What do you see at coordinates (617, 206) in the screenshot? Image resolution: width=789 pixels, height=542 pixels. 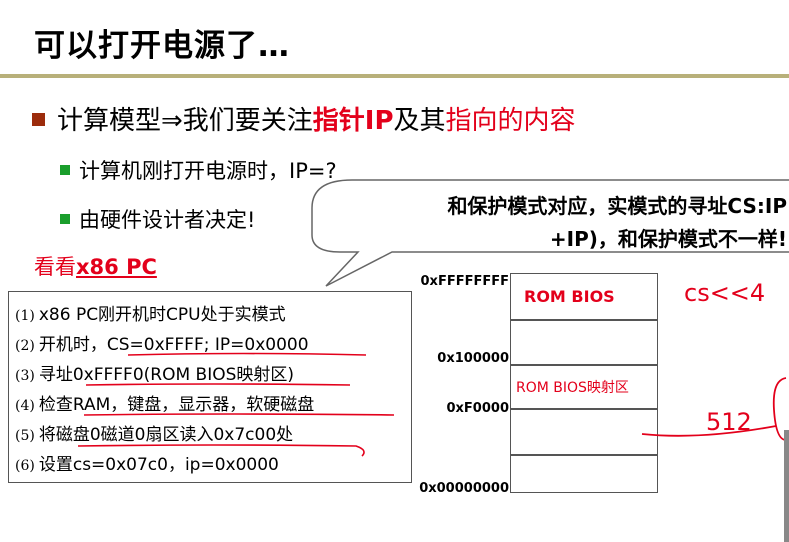 I see `callout-line-1: 和保护模式对应，实模式的寻址CS:IP` at bounding box center [617, 206].